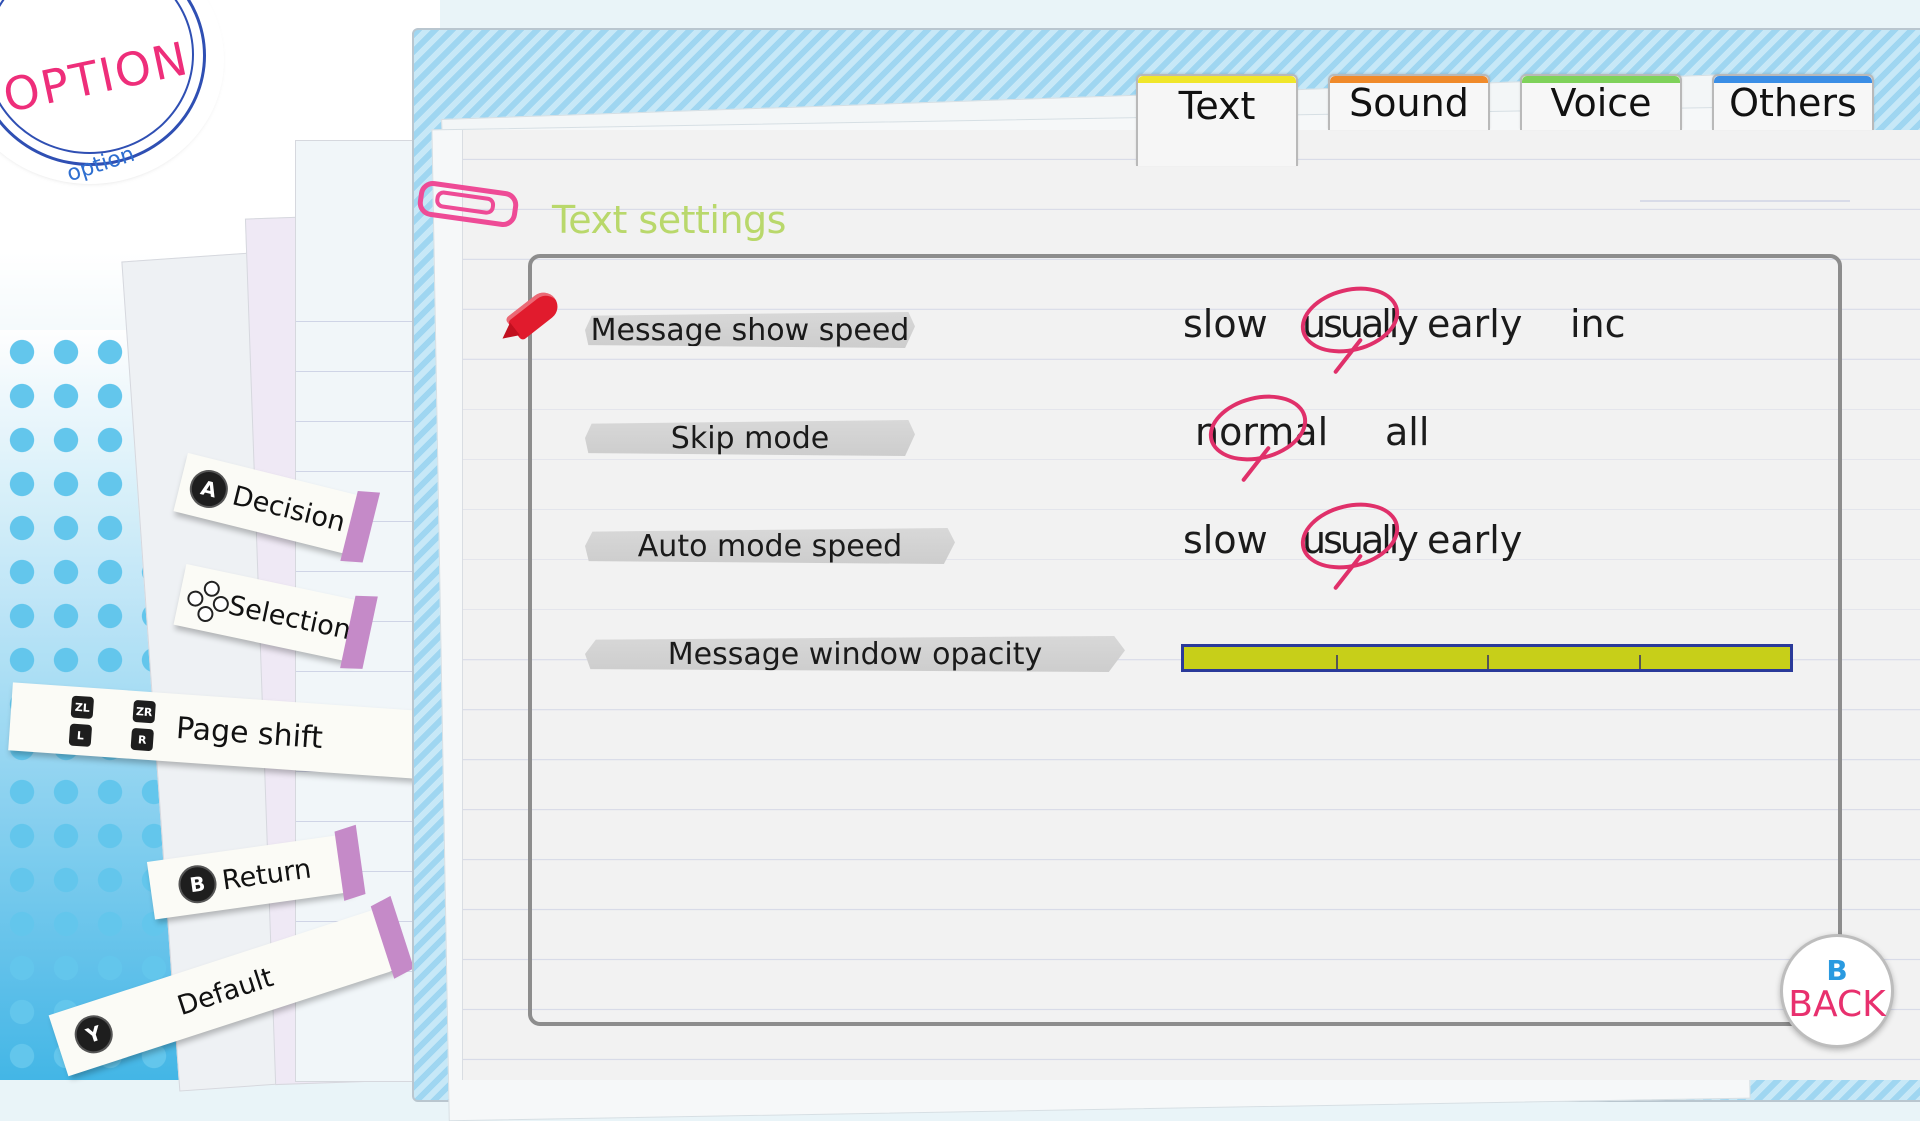  I want to click on back-label: BACK, so click(1837, 1004).